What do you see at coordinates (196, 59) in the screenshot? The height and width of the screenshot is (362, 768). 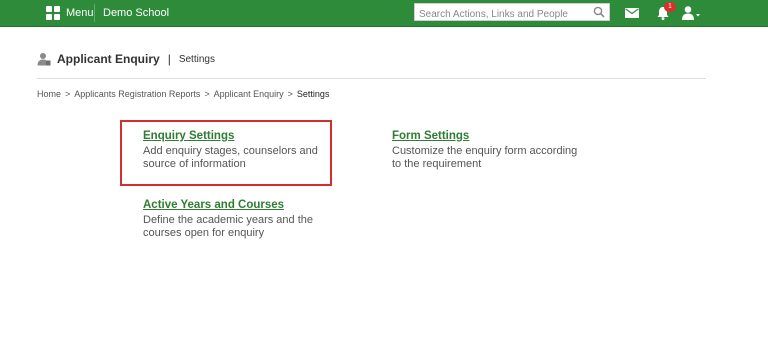 I see `page-subtitle: Settings` at bounding box center [196, 59].